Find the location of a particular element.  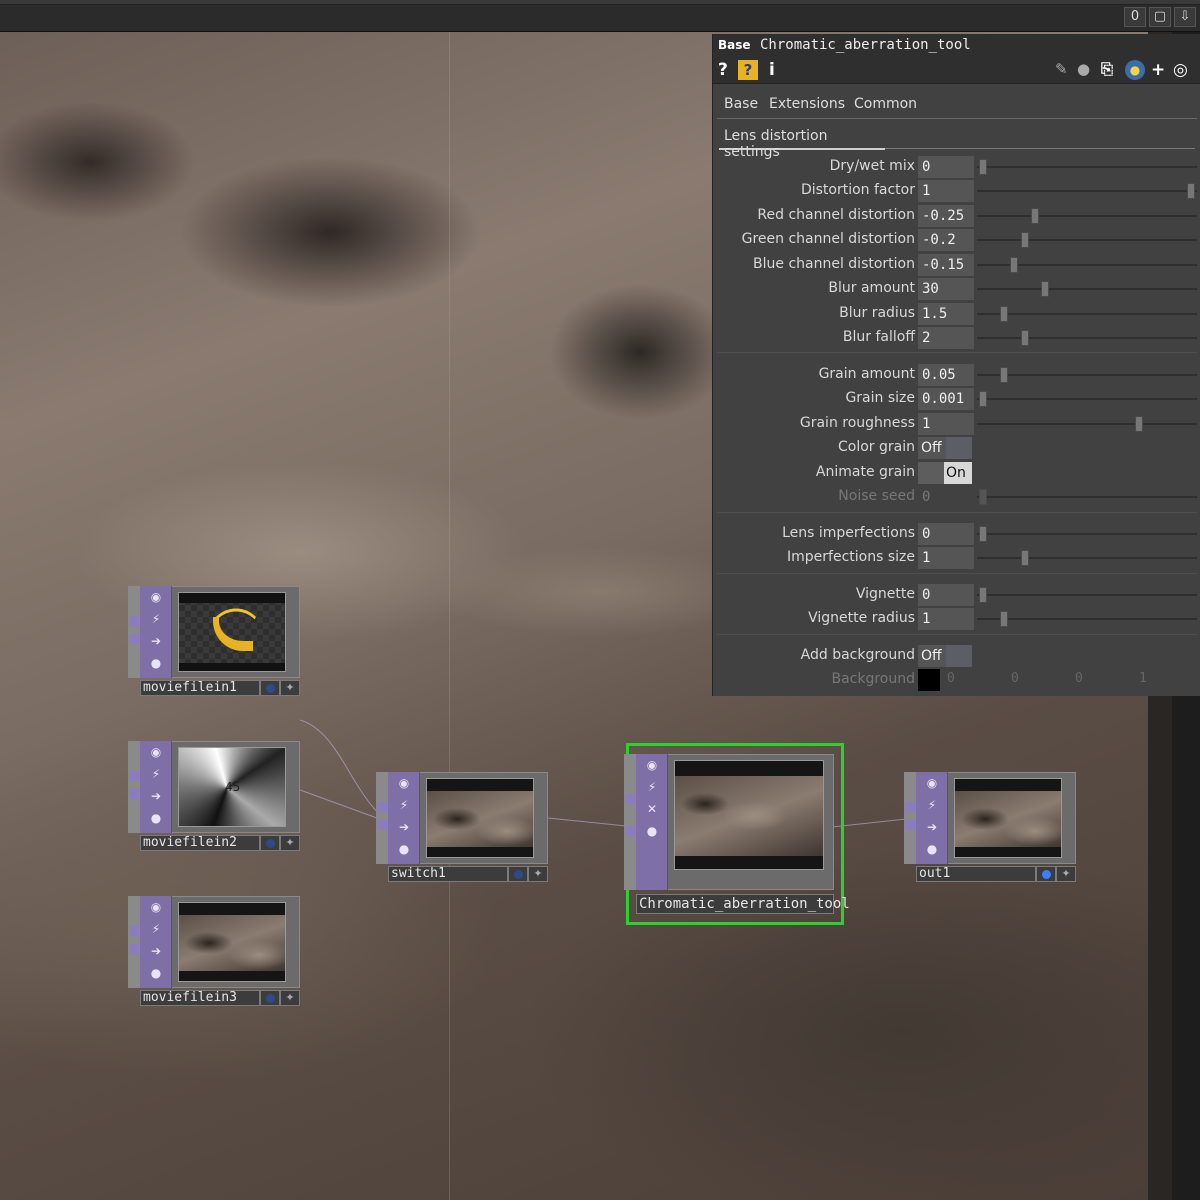

param-value-field: -0.2 is located at coordinates (946, 240).